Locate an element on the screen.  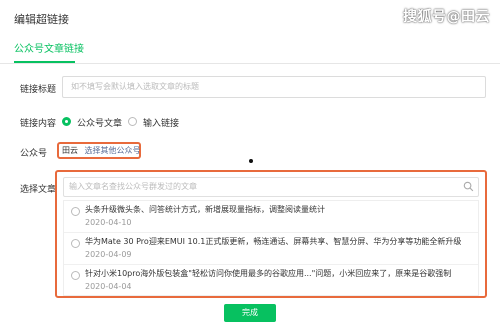
account-selector: 田云 选择其他公众号 is located at coordinates (99, 150).